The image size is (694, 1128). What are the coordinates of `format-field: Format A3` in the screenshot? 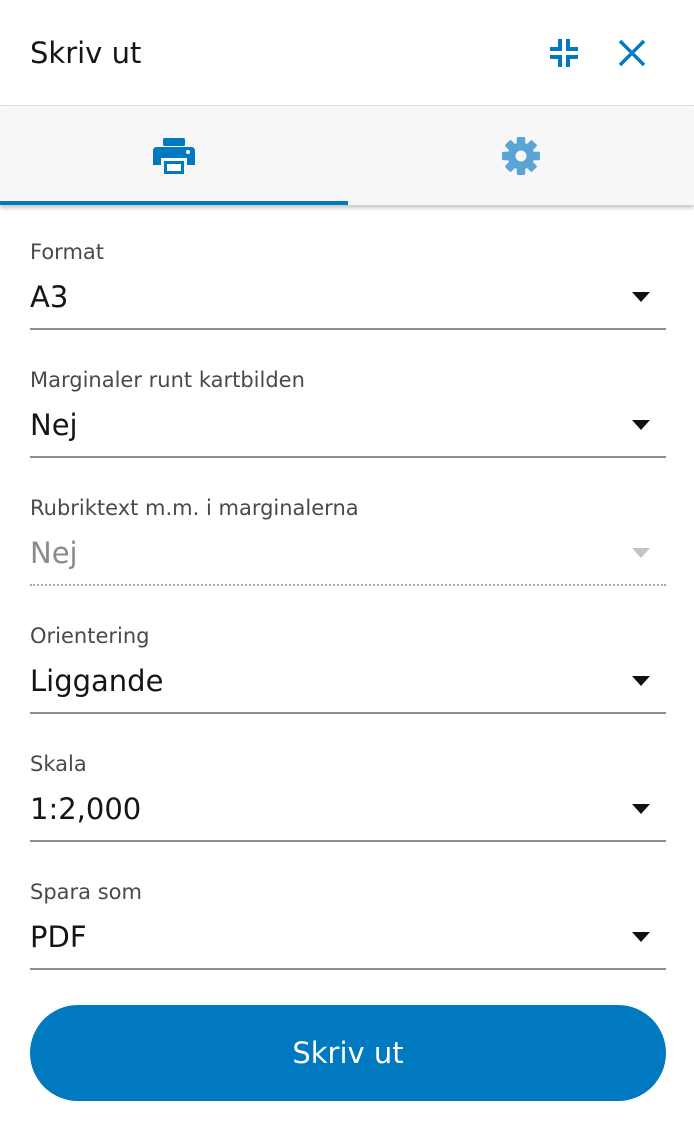 It's located at (348, 284).